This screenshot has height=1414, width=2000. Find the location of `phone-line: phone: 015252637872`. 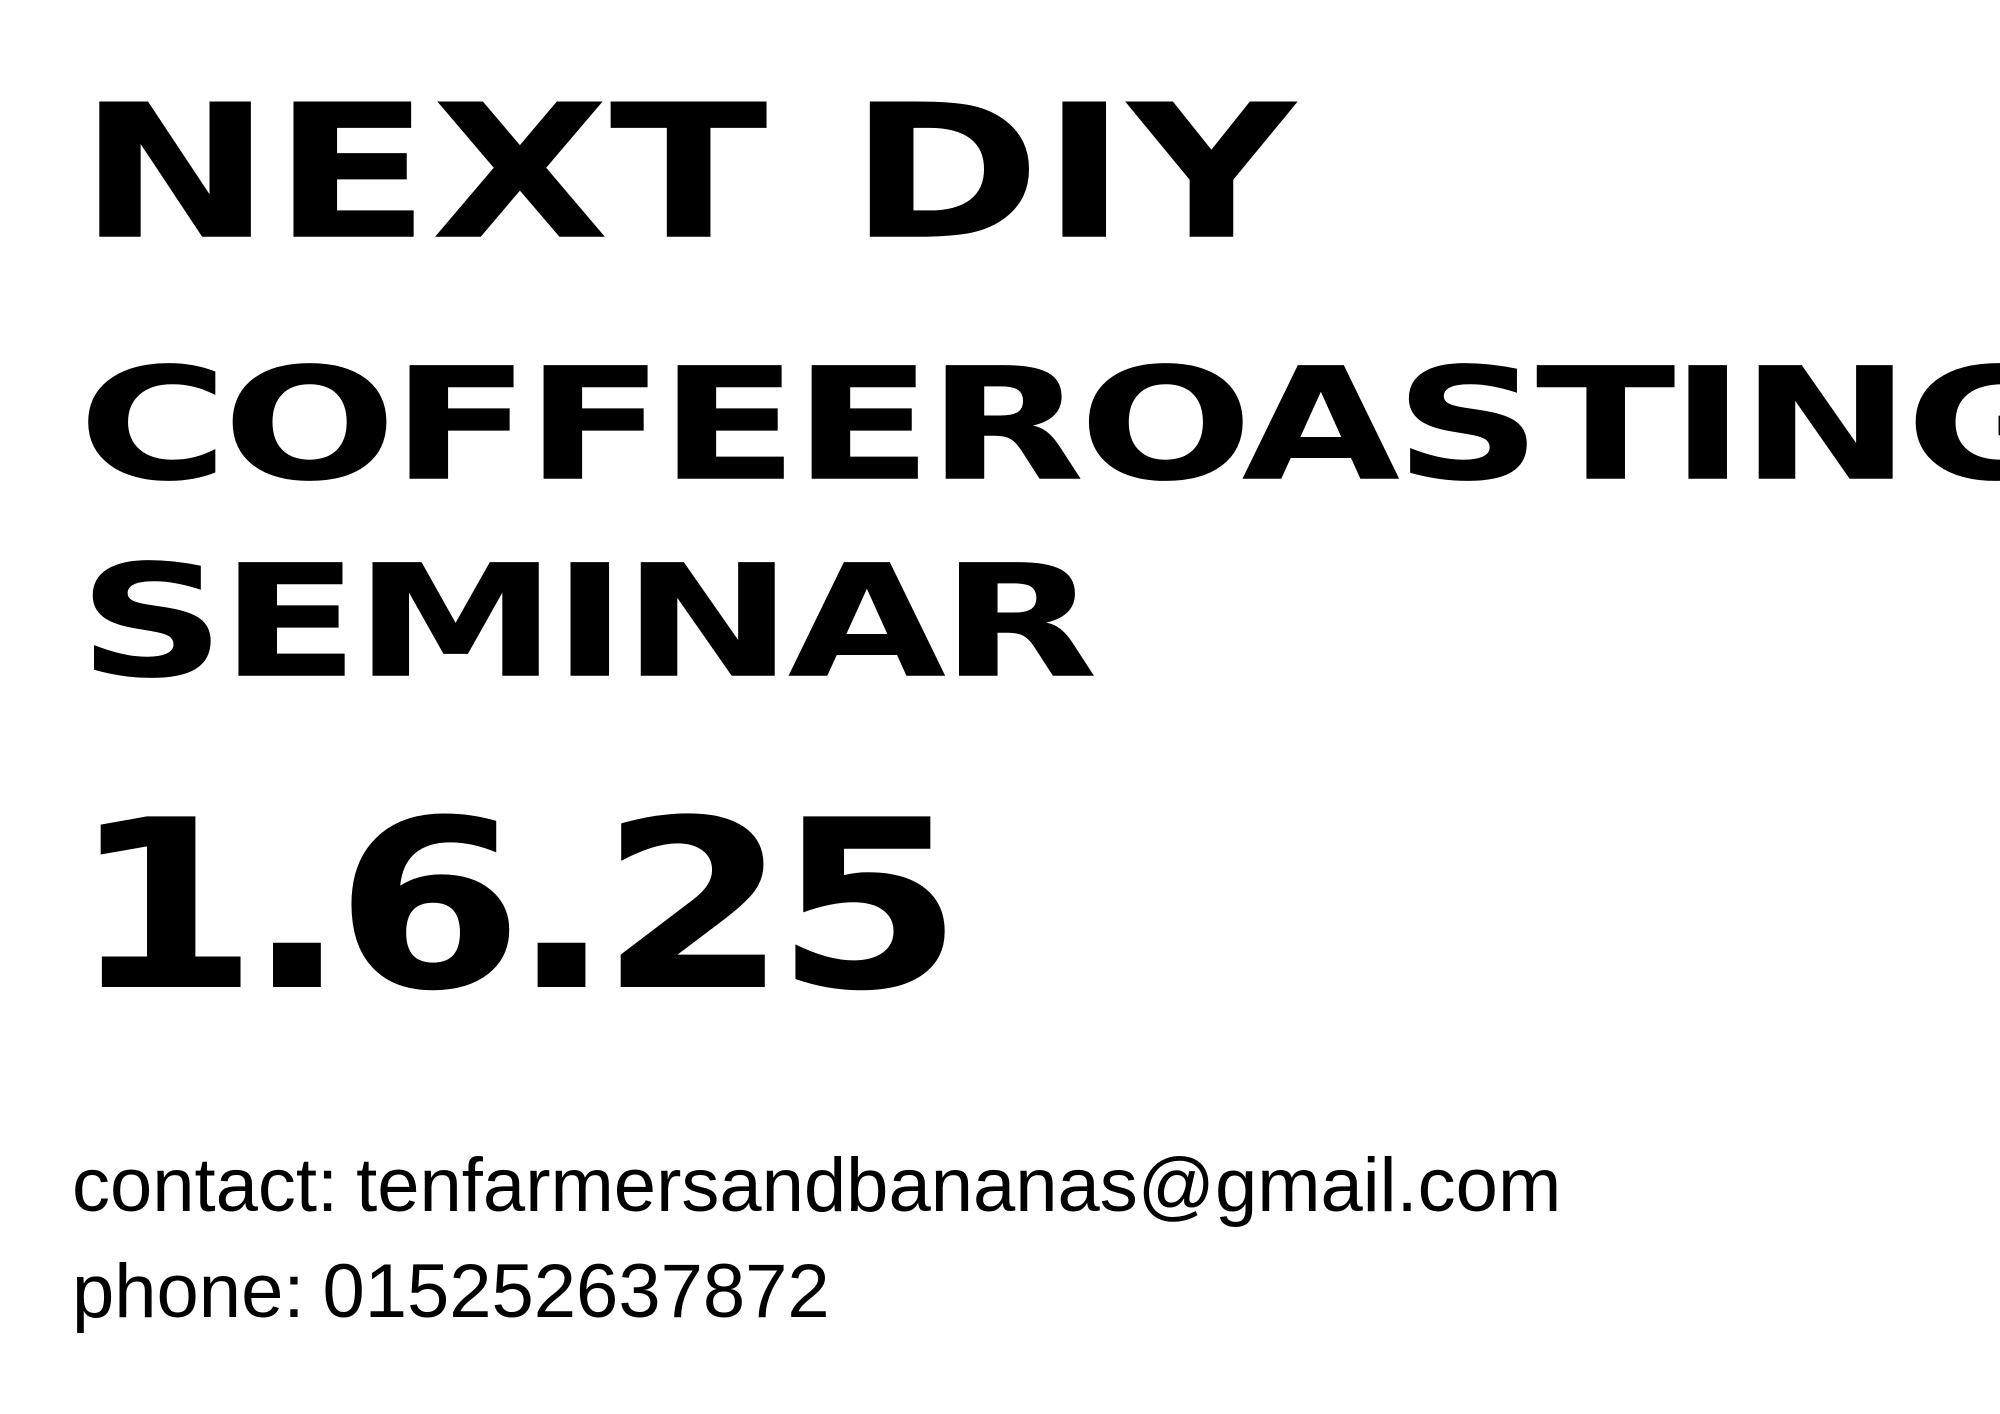

phone-line: phone: 015252637872 is located at coordinates (816, 1292).